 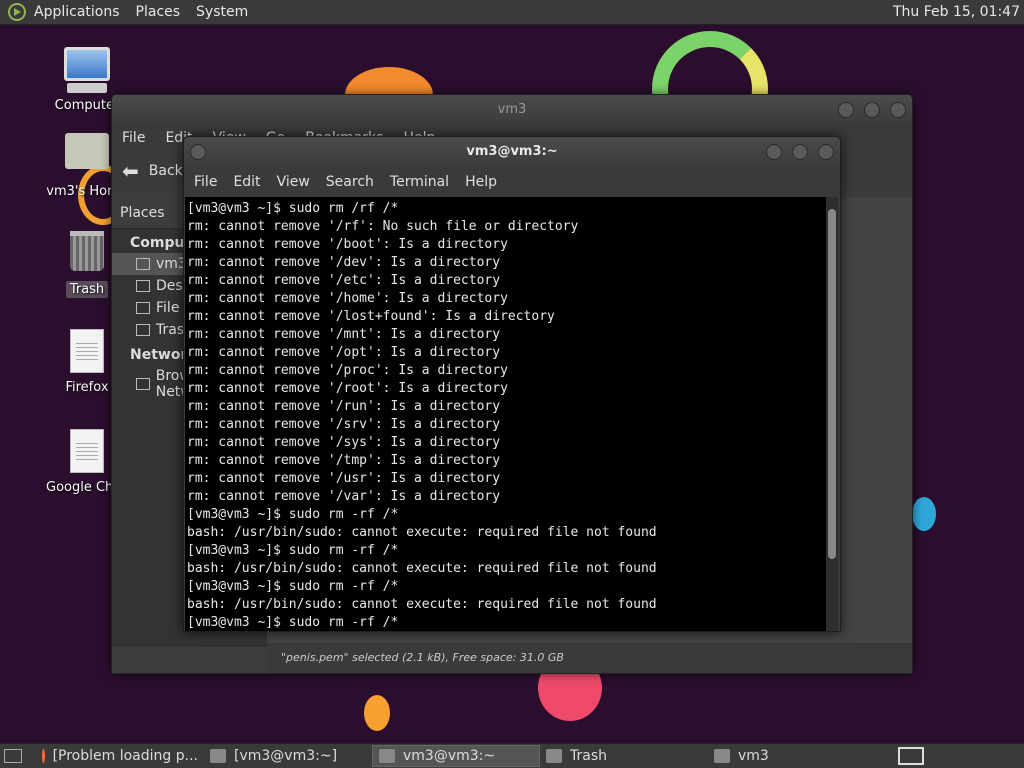 What do you see at coordinates (377, 713) in the screenshot?
I see `decor-orange-drop` at bounding box center [377, 713].